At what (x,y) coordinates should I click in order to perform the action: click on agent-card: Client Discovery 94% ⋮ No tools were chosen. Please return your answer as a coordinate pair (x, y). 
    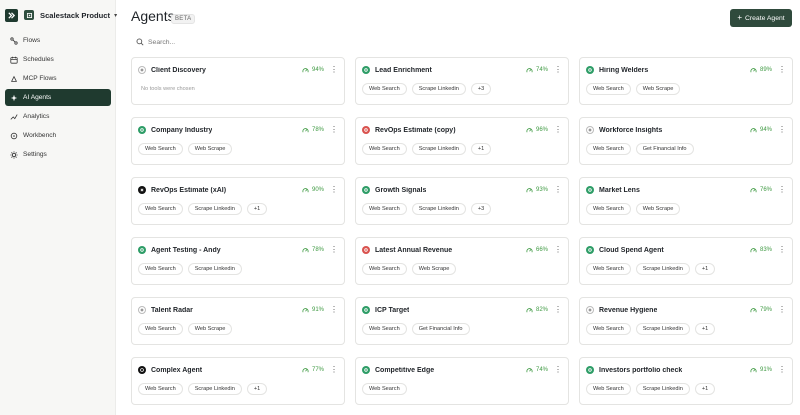
    Looking at the image, I should click on (238, 81).